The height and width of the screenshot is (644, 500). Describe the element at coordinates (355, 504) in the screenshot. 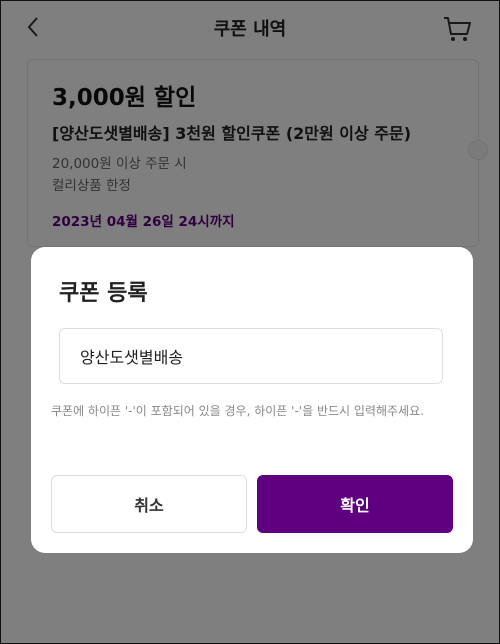

I see `confirm-button: 확인` at that location.